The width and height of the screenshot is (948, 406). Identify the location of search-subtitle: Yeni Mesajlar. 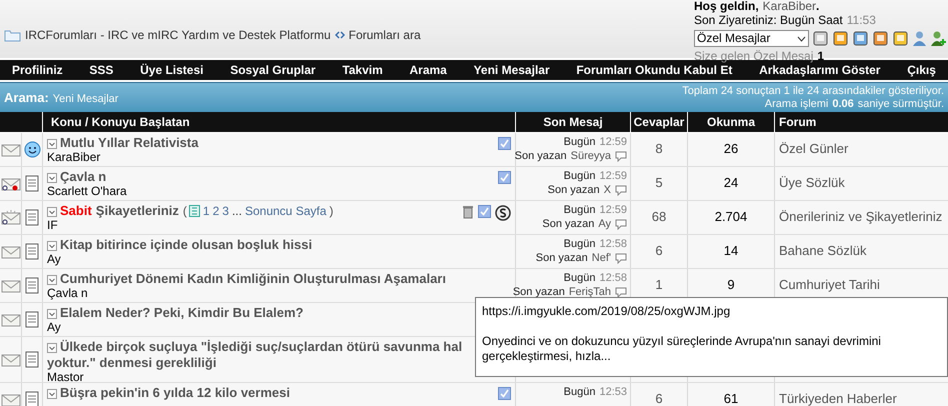
(85, 99).